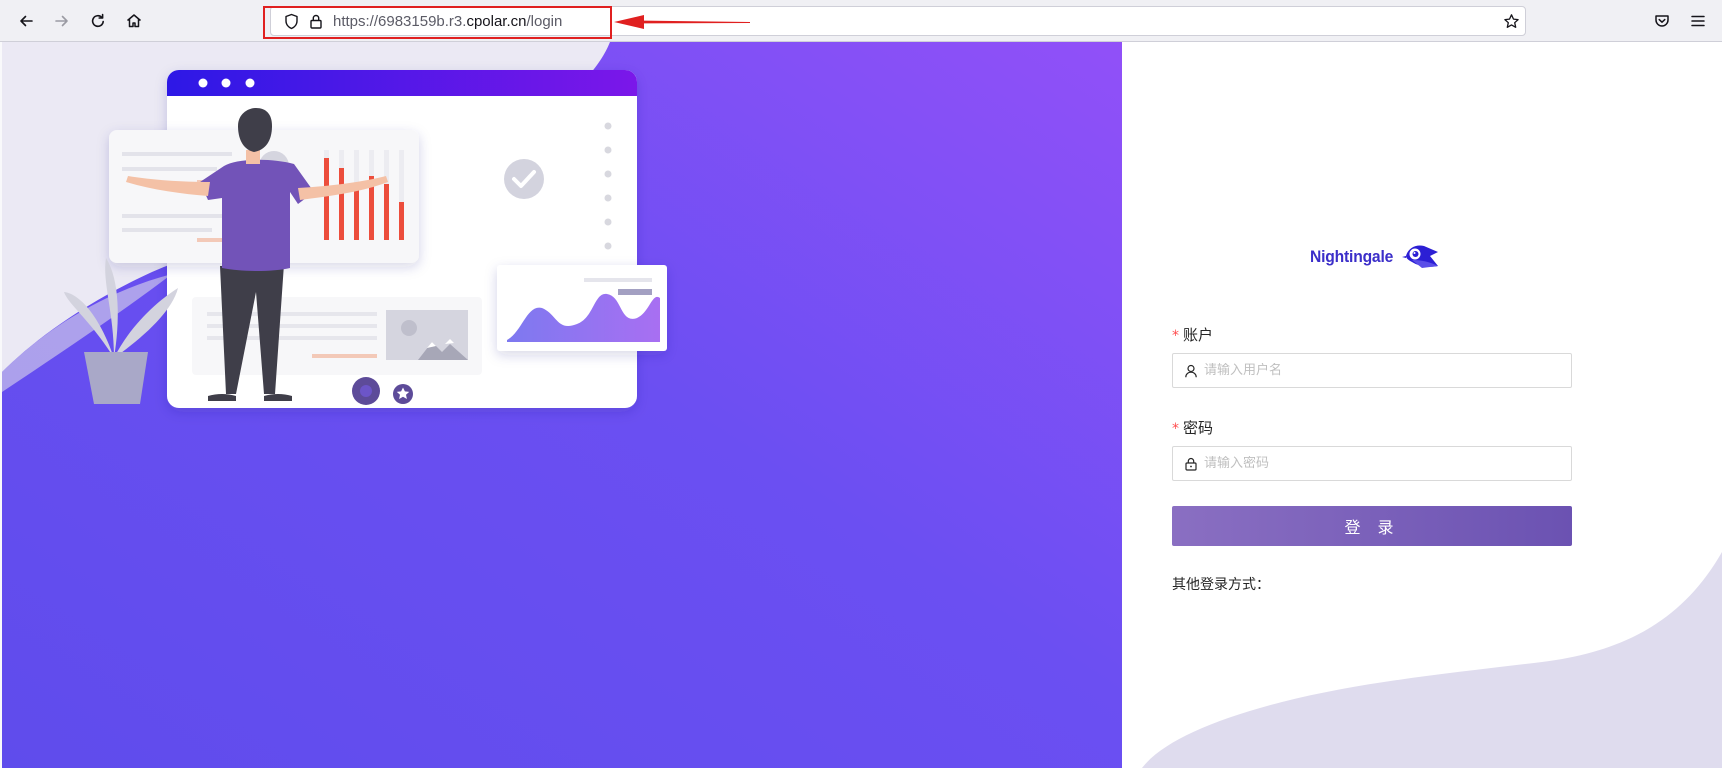 The height and width of the screenshot is (768, 1722). I want to click on forward-arrow-icon, so click(61, 21).